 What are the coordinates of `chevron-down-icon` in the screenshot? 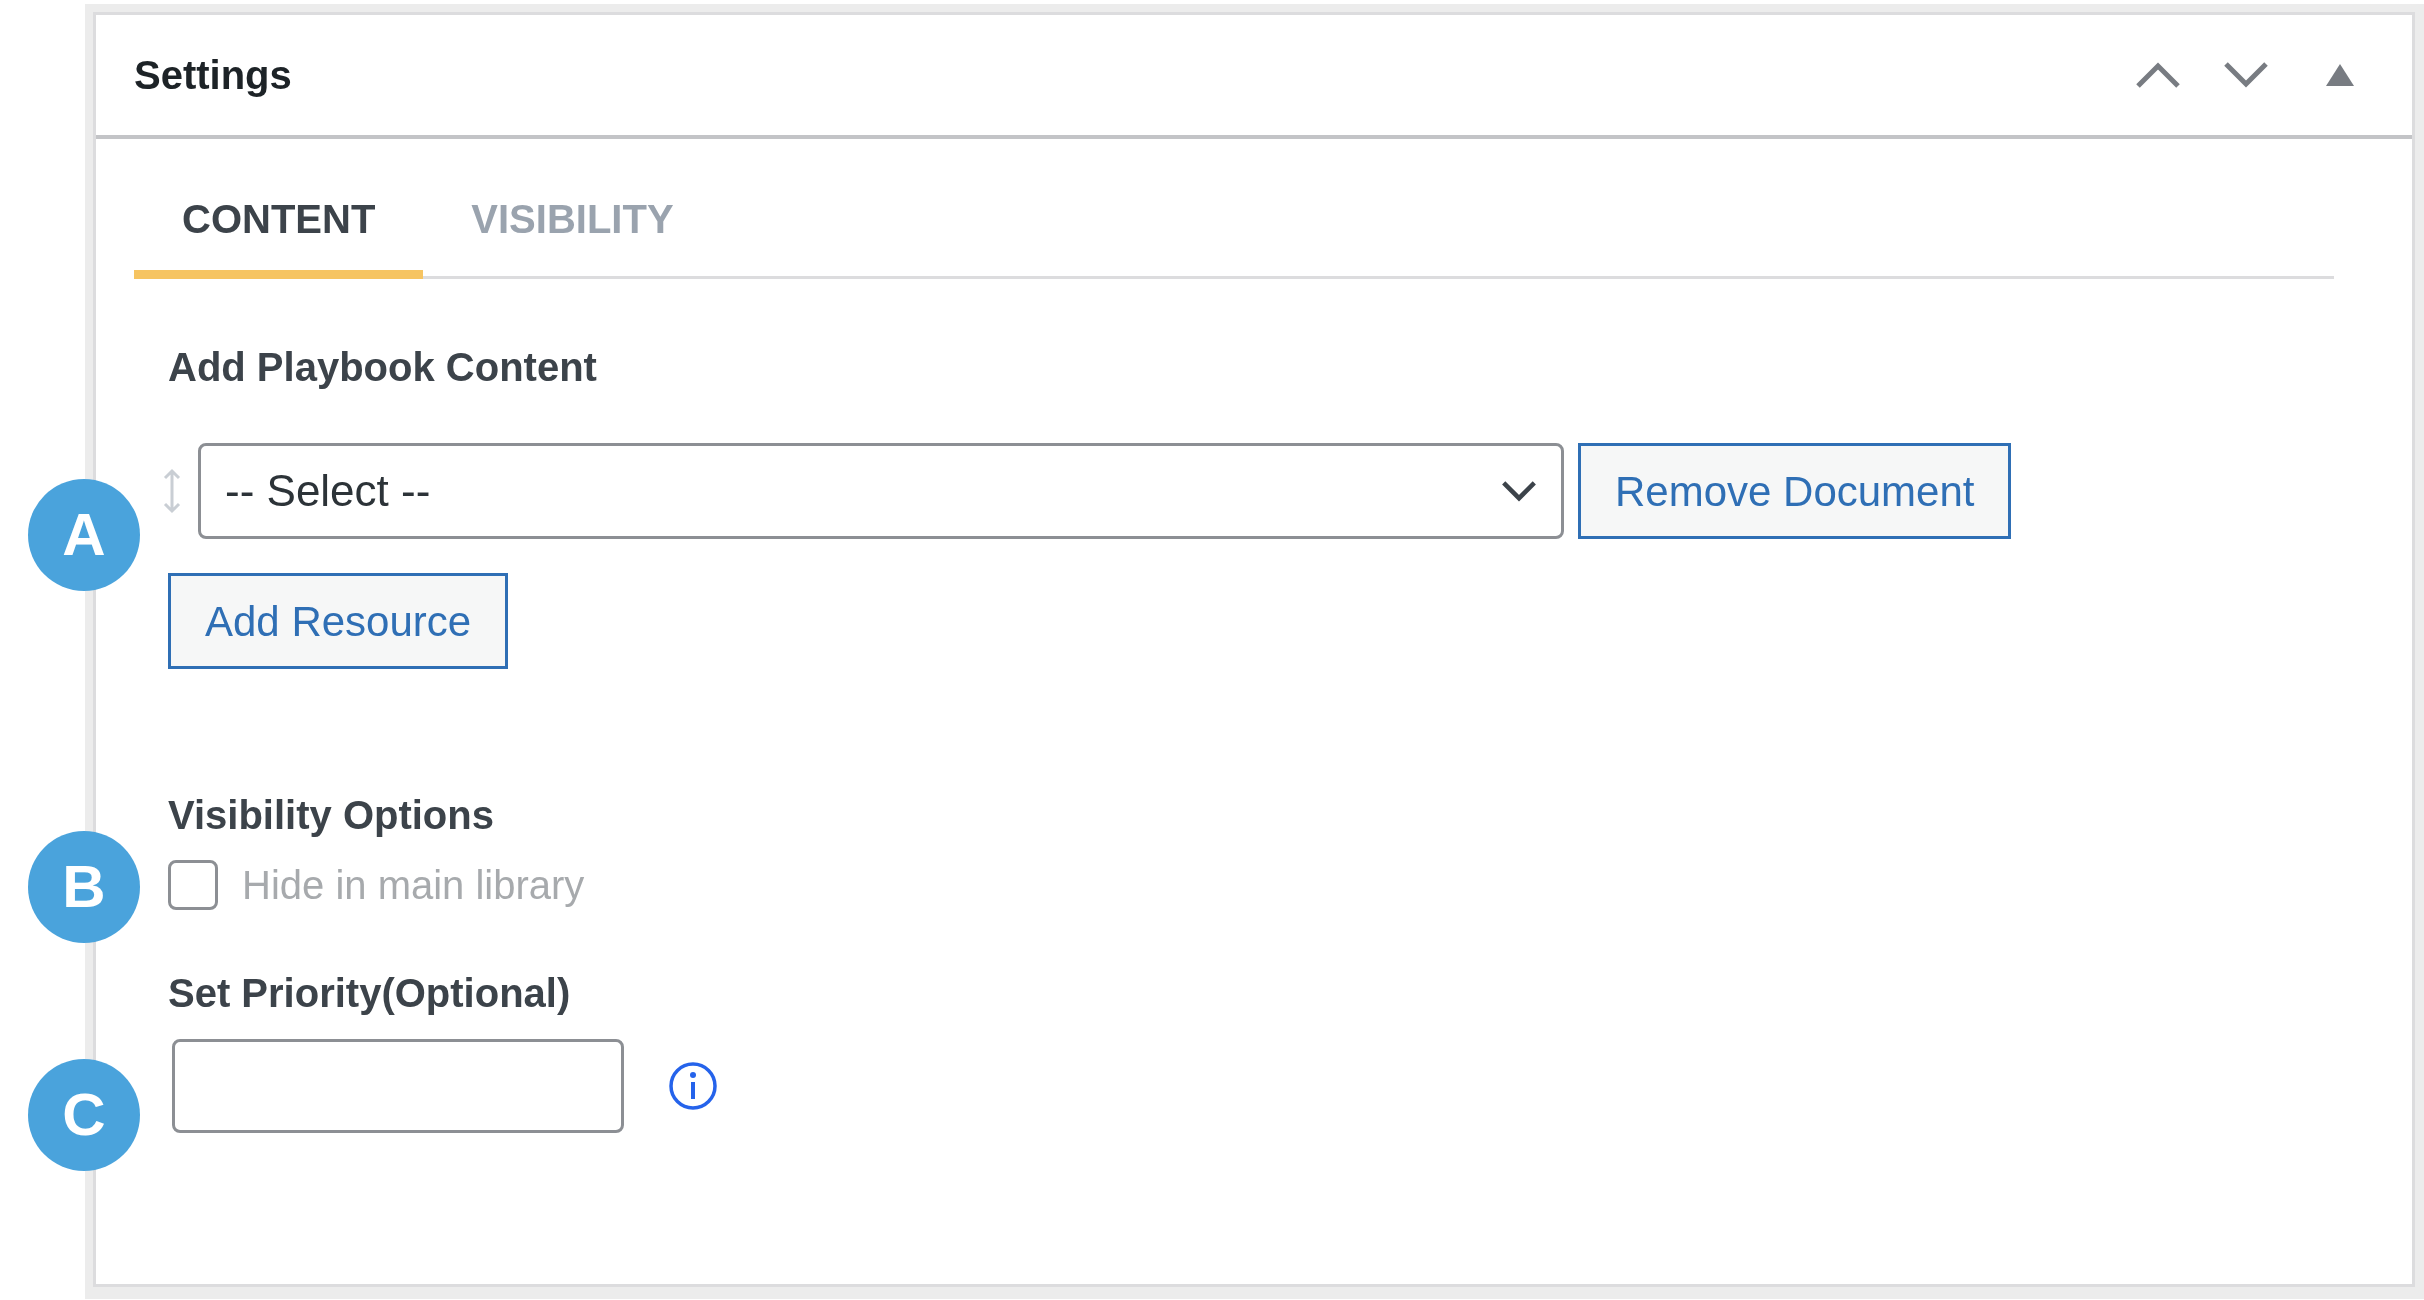 It's located at (1519, 491).